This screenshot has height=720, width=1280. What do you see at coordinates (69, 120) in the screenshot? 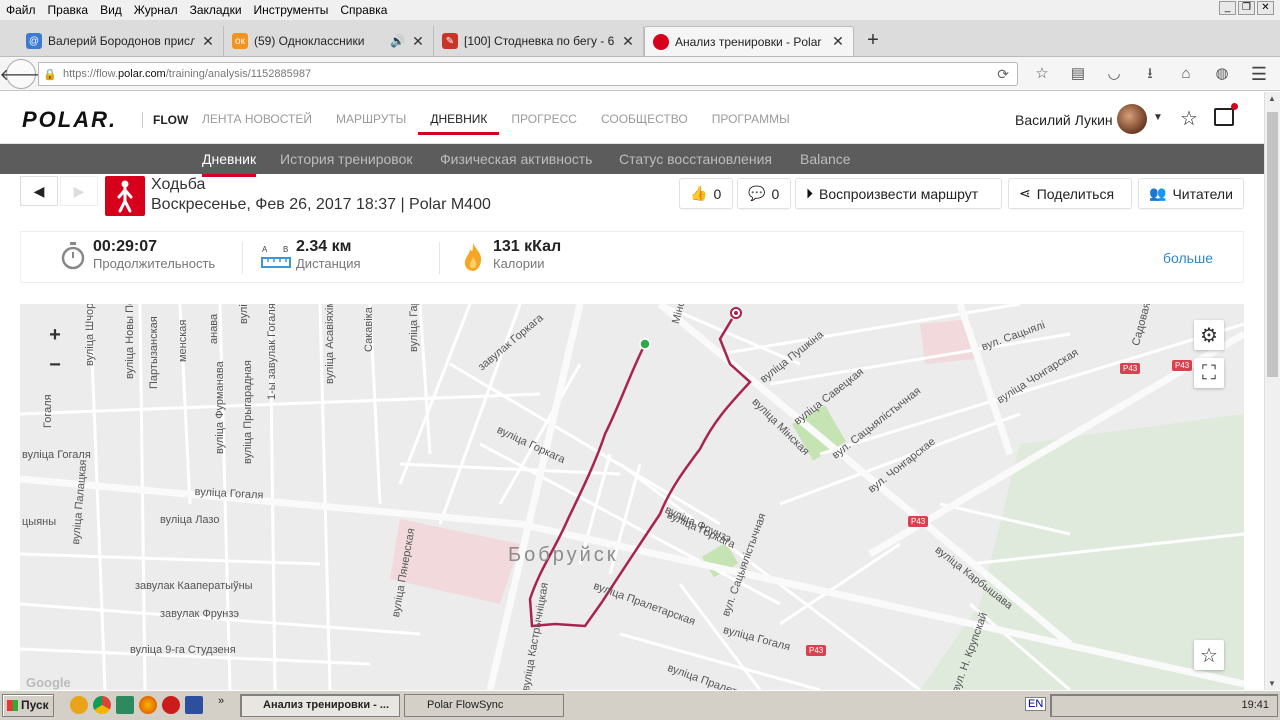
I see `polar-logo: POLAR.` at bounding box center [69, 120].